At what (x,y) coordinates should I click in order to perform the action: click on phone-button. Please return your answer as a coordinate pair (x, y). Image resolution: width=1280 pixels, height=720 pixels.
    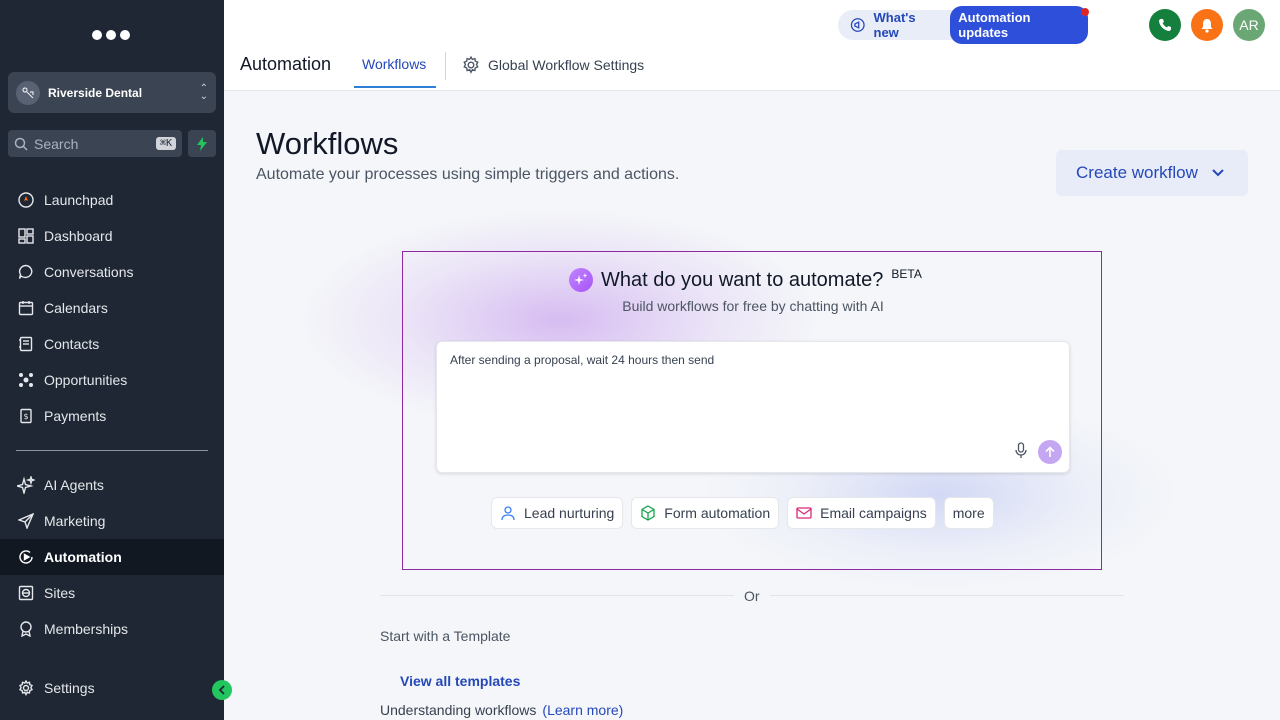
    Looking at the image, I should click on (1165, 25).